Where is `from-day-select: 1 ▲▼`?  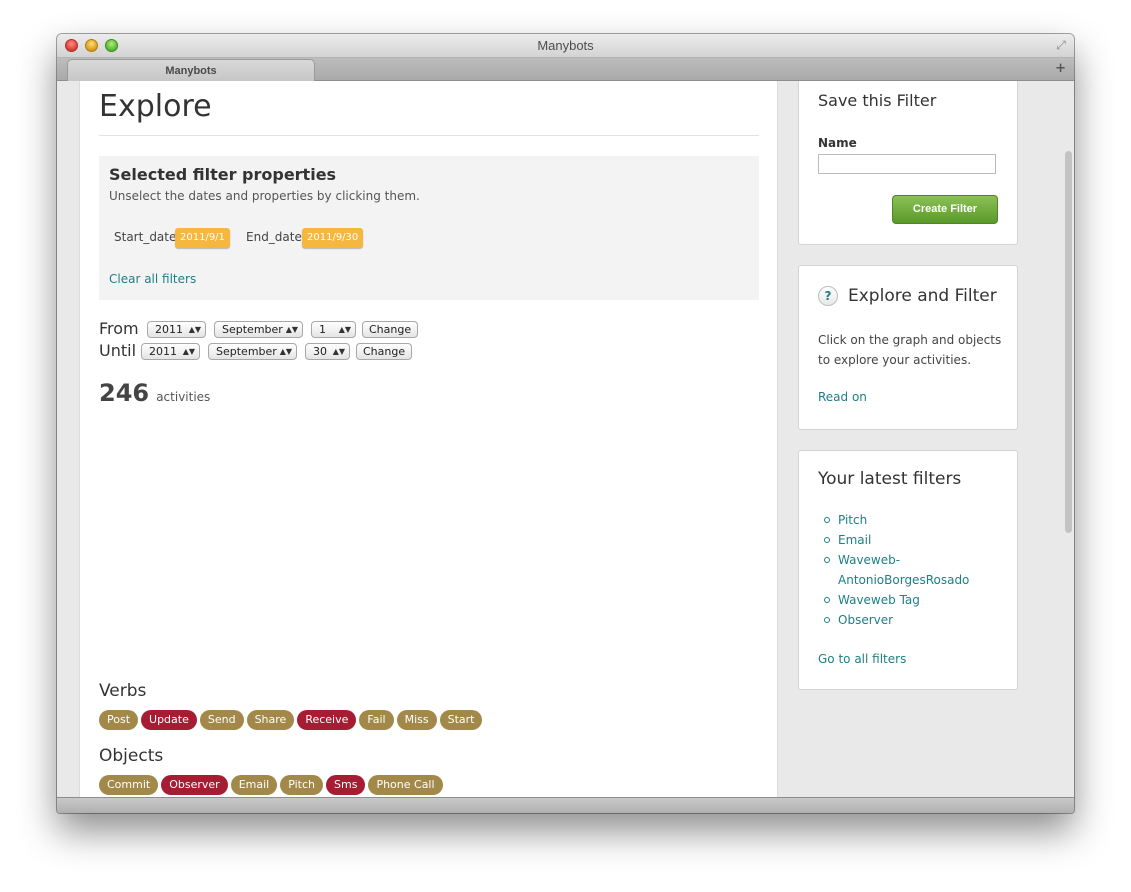
from-day-select: 1 ▲▼ is located at coordinates (333, 329).